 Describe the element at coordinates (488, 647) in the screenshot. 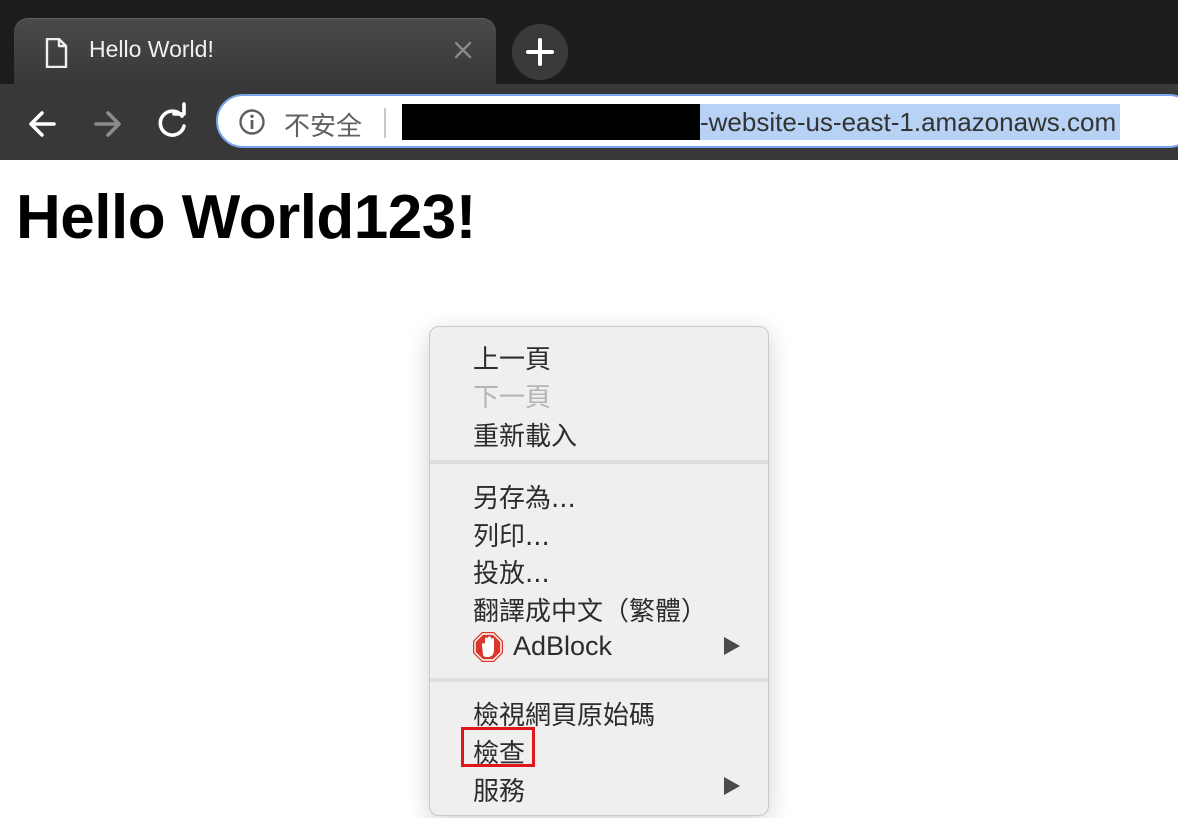

I see `adblock-icon` at that location.